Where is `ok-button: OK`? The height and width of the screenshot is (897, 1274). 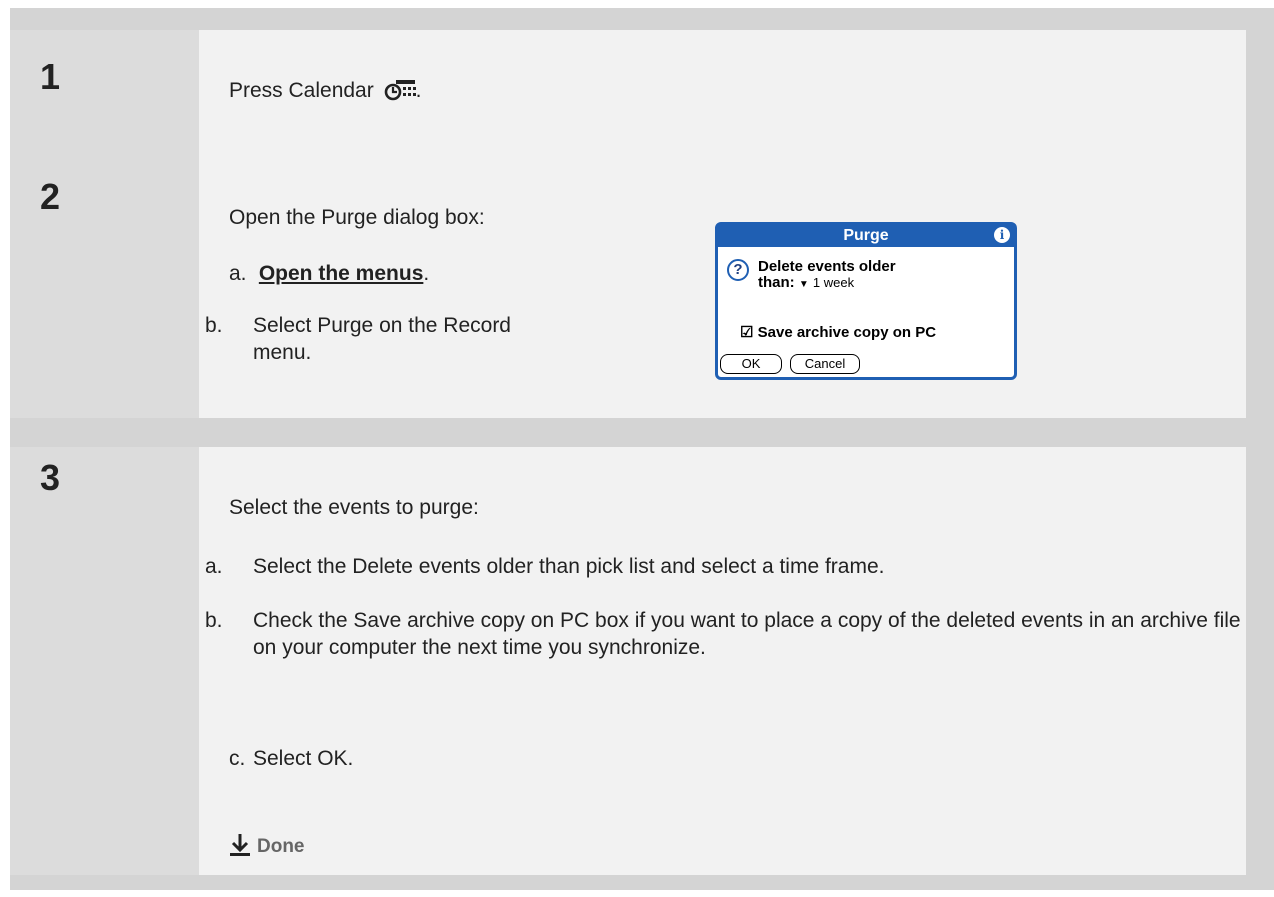
ok-button: OK is located at coordinates (751, 364).